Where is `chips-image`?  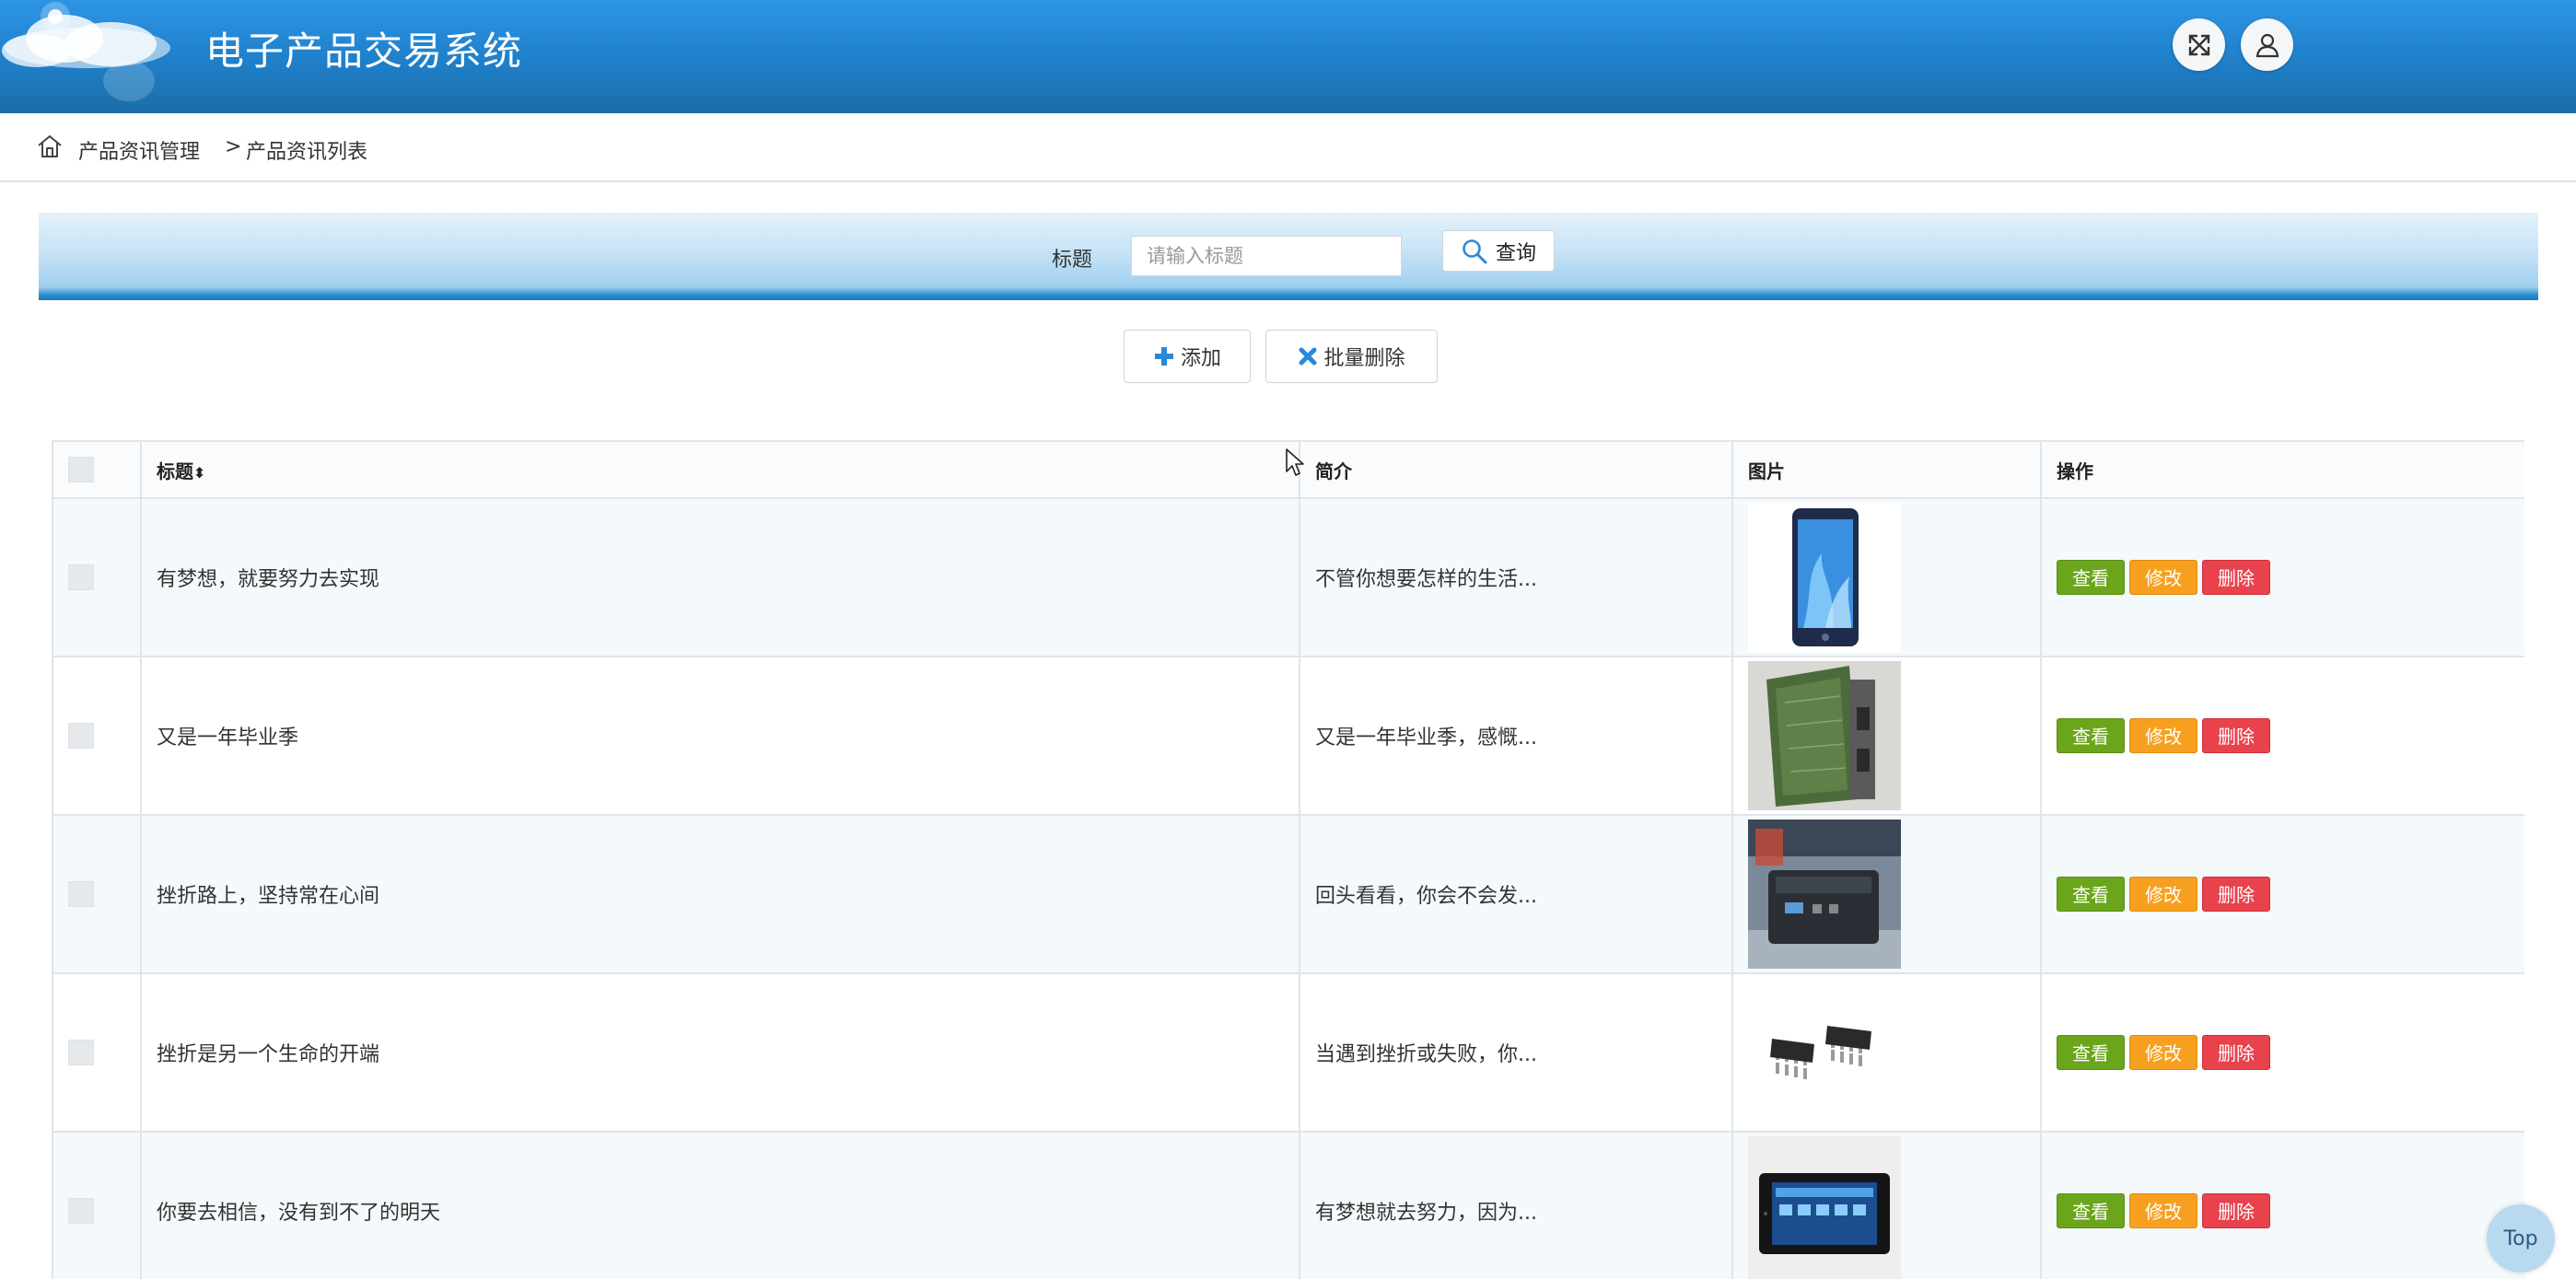 chips-image is located at coordinates (1824, 1052).